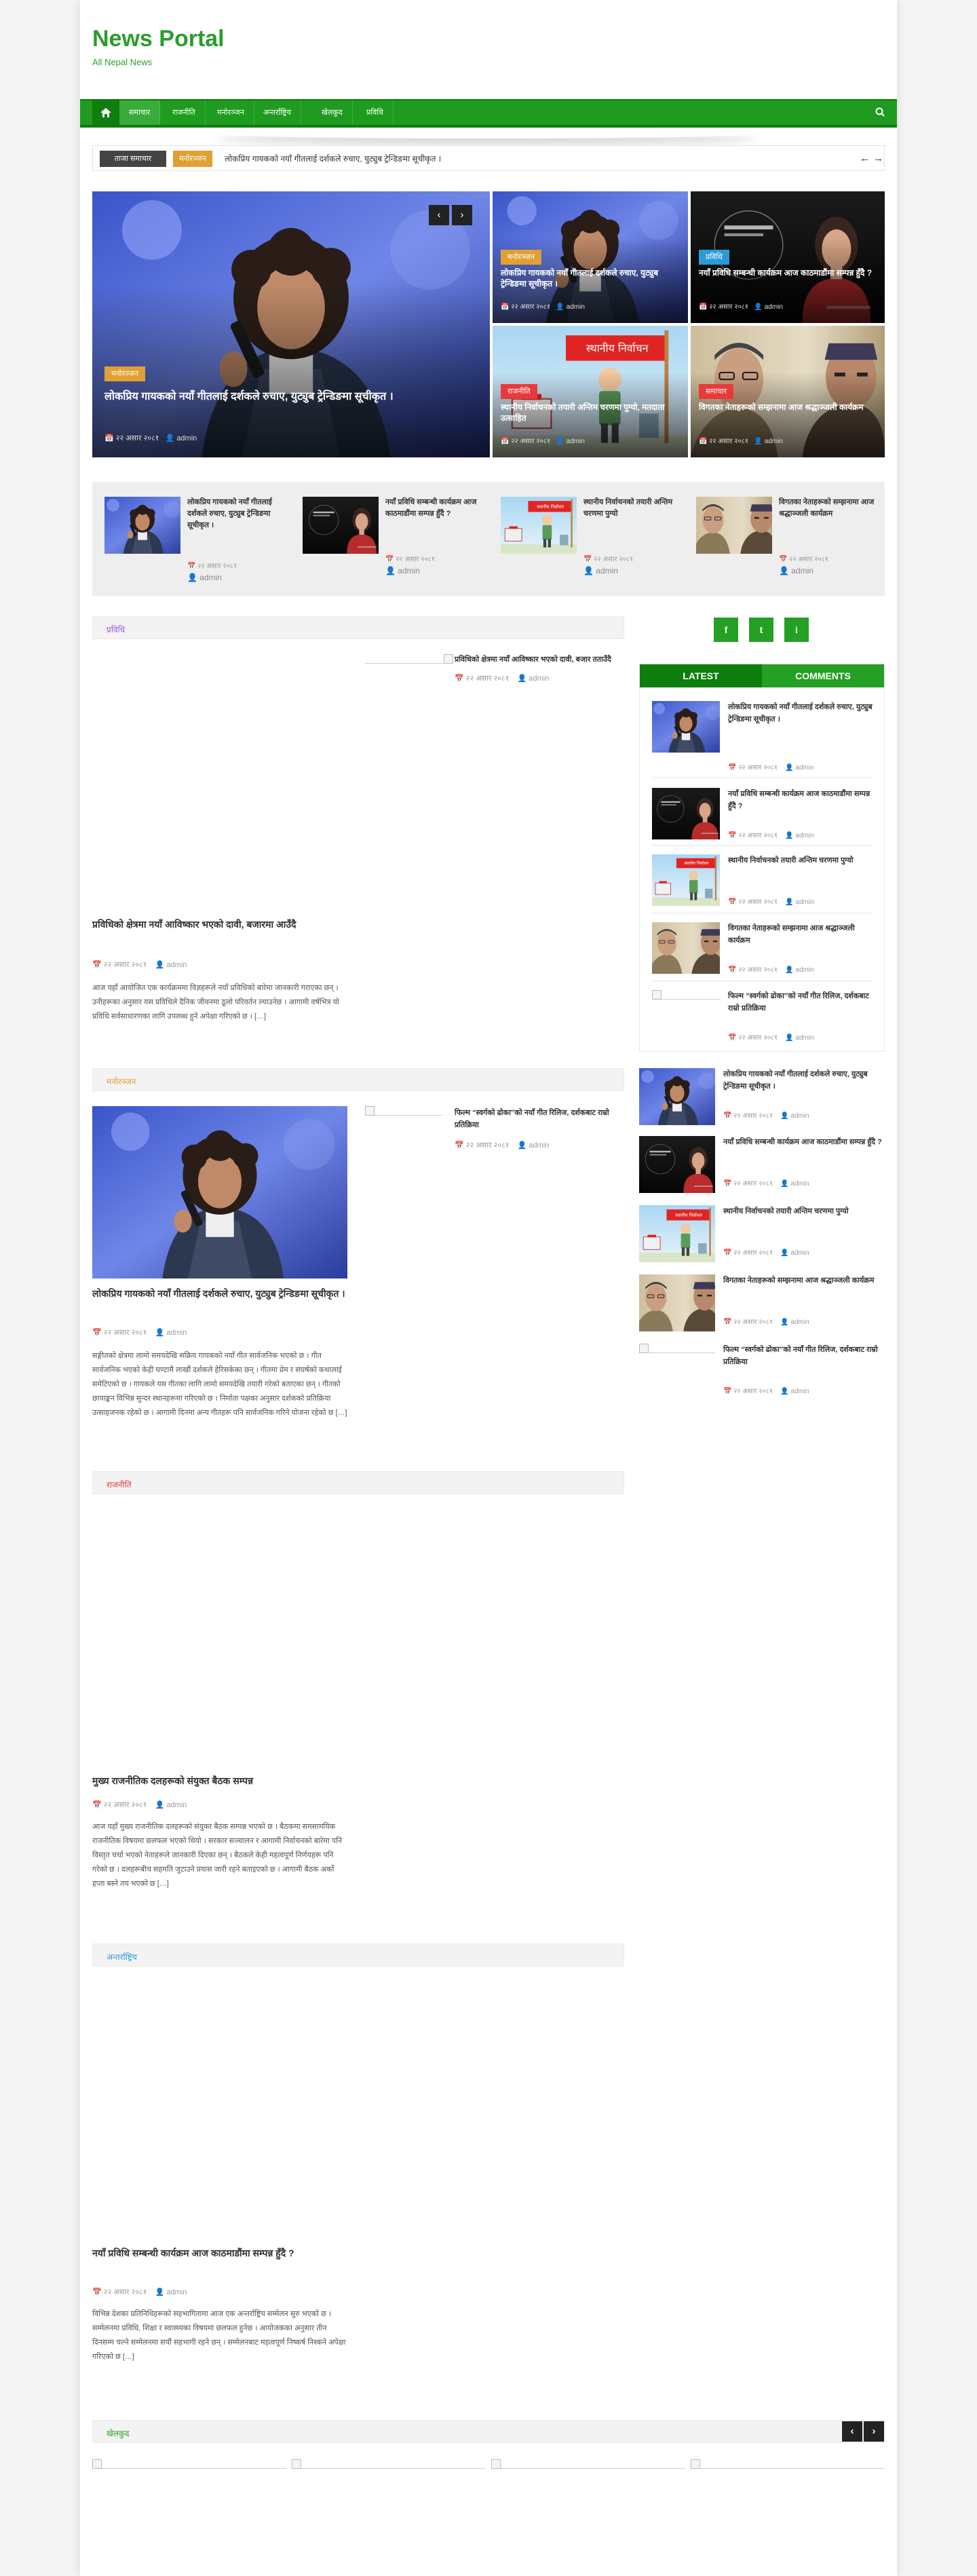 The image size is (977, 2576). Describe the element at coordinates (106, 112) in the screenshot. I see `nav-home-button` at that location.